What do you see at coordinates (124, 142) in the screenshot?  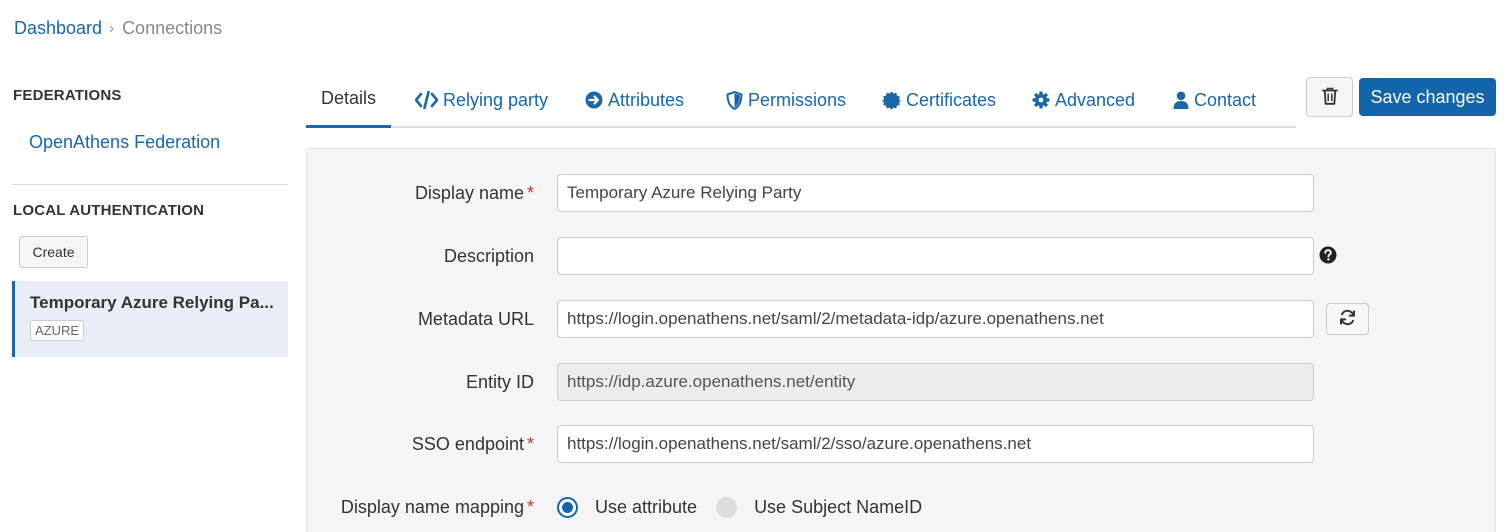 I see `sidebar-item-openathens-federation: OpenAthens Federation` at bounding box center [124, 142].